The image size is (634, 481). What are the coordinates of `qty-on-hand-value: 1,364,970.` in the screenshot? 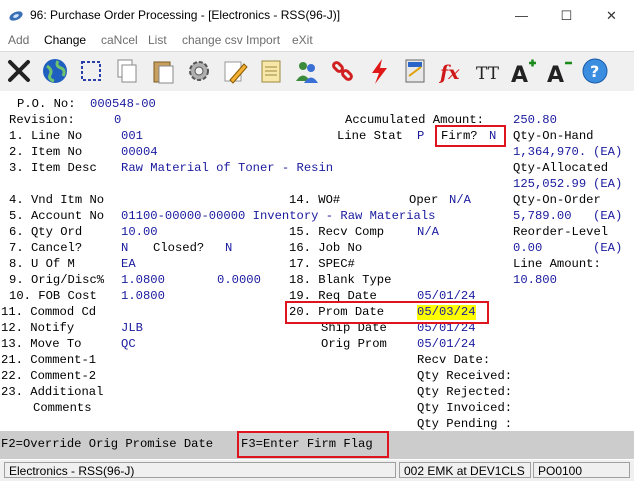 It's located at (550, 152).